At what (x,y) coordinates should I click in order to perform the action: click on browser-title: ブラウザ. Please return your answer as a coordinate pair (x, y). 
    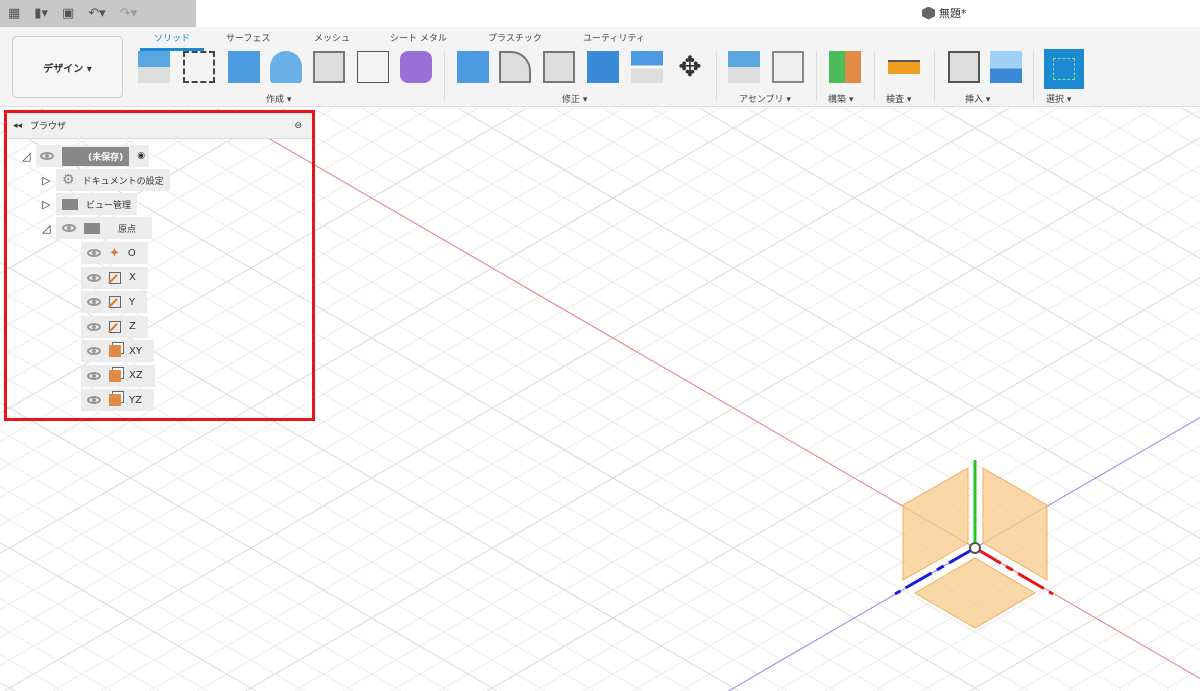
    Looking at the image, I should click on (48, 127).